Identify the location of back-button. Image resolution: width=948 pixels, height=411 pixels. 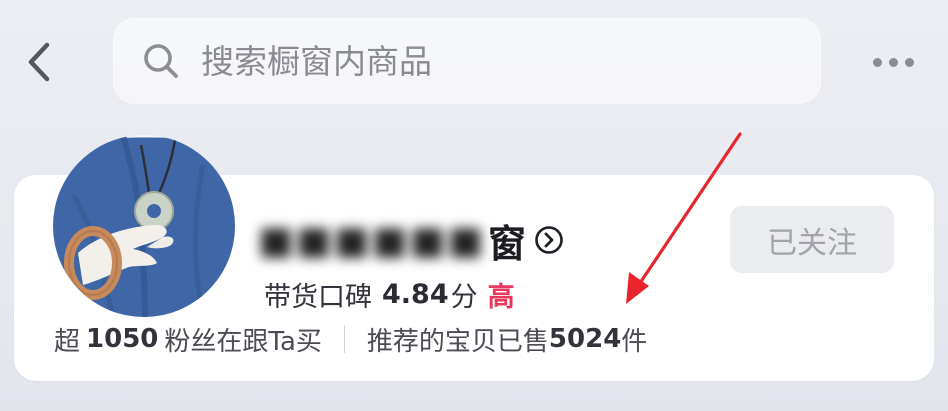
(40, 62).